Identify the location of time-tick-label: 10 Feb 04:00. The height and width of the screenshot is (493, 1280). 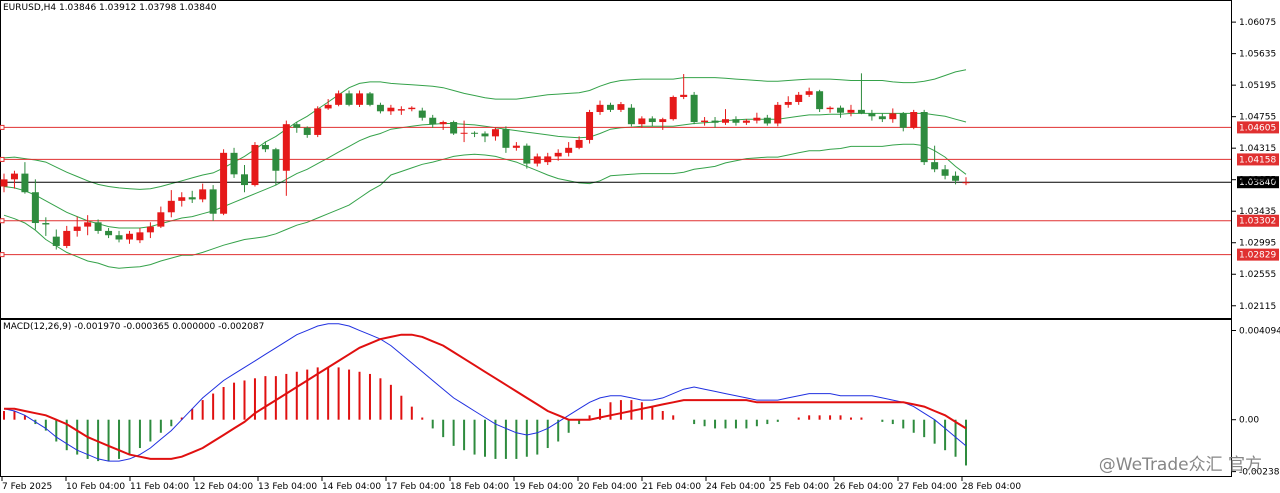
(95, 487).